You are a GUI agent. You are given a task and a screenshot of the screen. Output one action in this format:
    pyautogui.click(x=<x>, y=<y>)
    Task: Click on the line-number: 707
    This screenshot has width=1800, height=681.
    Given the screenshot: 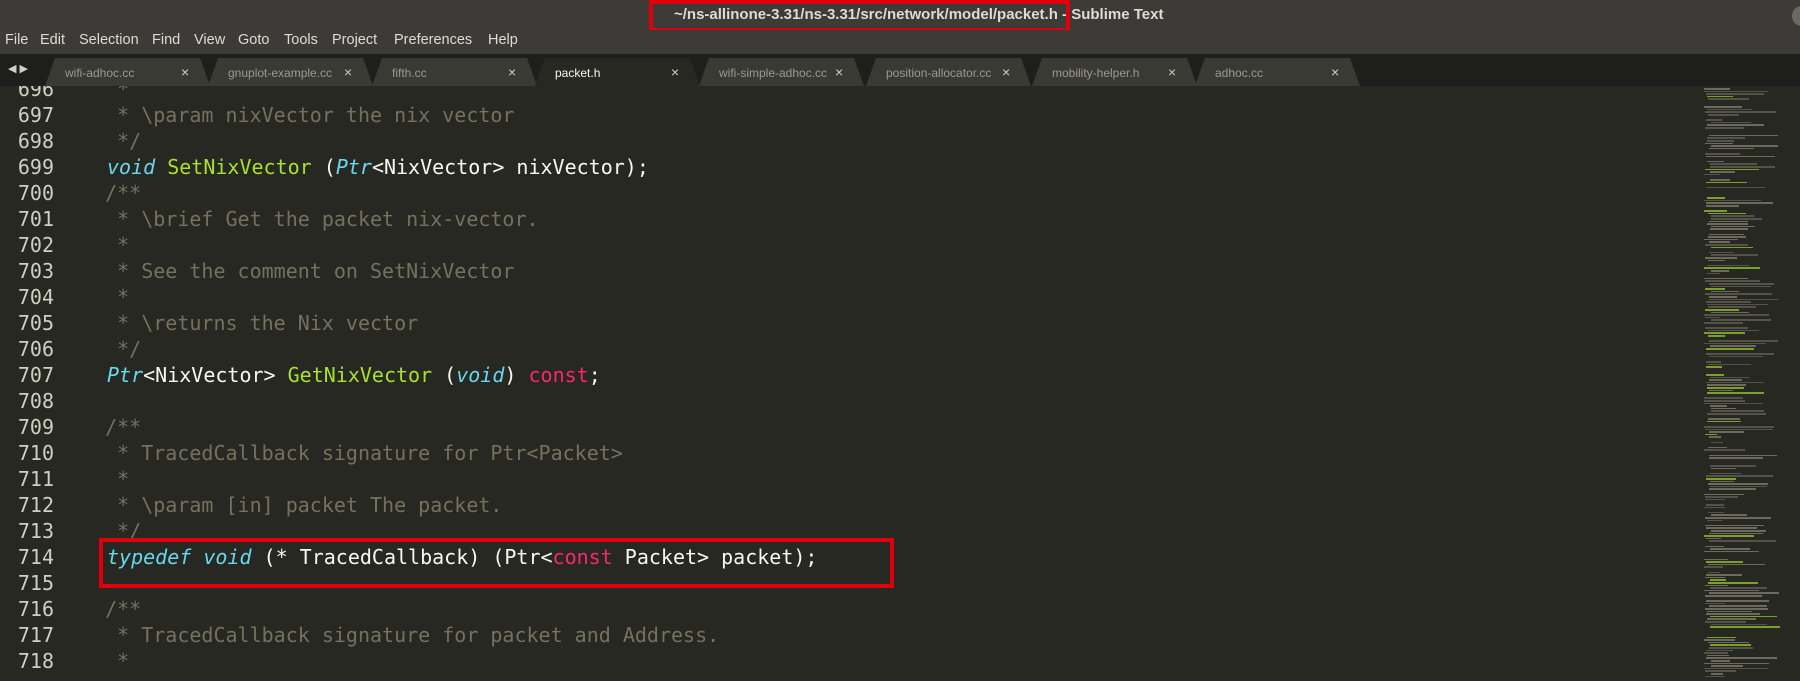 What is the action you would take?
    pyautogui.click(x=35, y=375)
    